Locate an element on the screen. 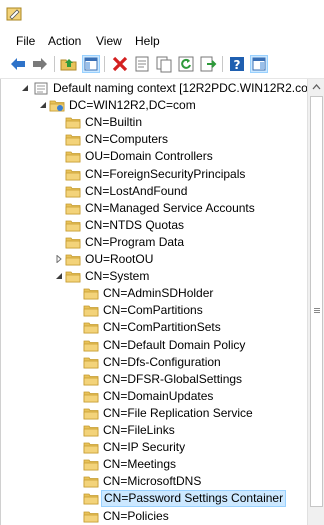  tree-item: CN=MicrosoftDNS is located at coordinates (154, 481).